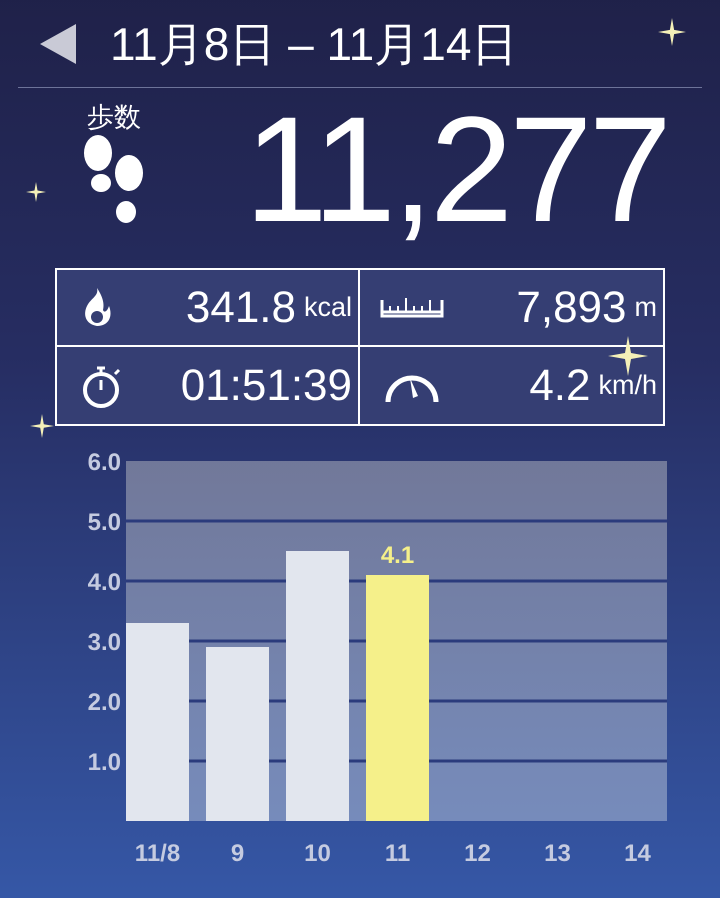 The height and width of the screenshot is (898, 720). Describe the element at coordinates (397, 555) in the screenshot. I see `bar-value-label: 4.1` at that location.